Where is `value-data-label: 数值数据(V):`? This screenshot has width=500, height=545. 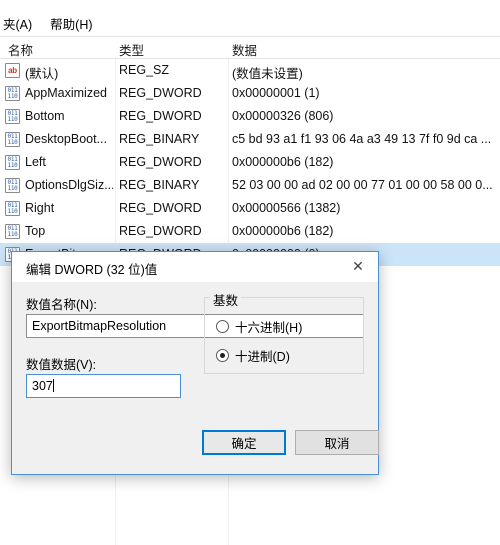
value-data-label: 数值数据(V): is located at coordinates (61, 365).